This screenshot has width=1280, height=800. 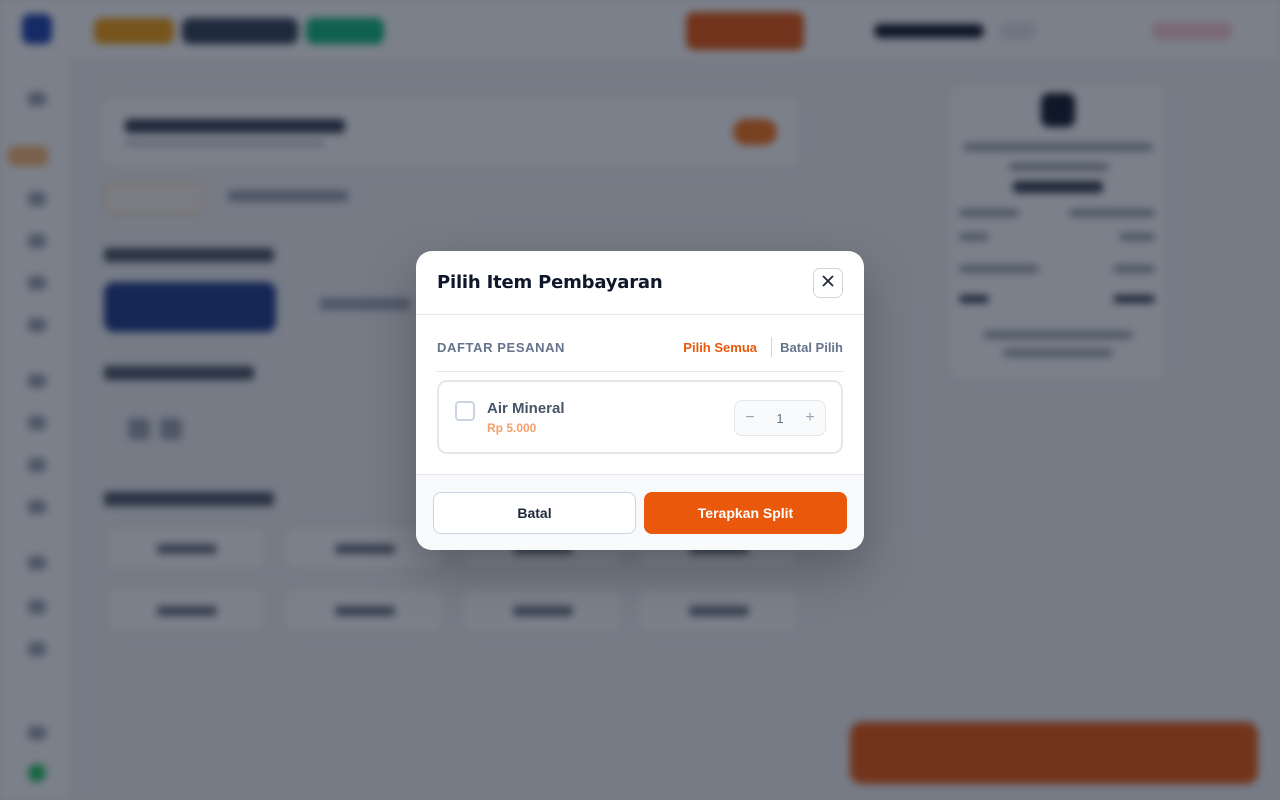 What do you see at coordinates (465, 411) in the screenshot?
I see `item-checkbox` at bounding box center [465, 411].